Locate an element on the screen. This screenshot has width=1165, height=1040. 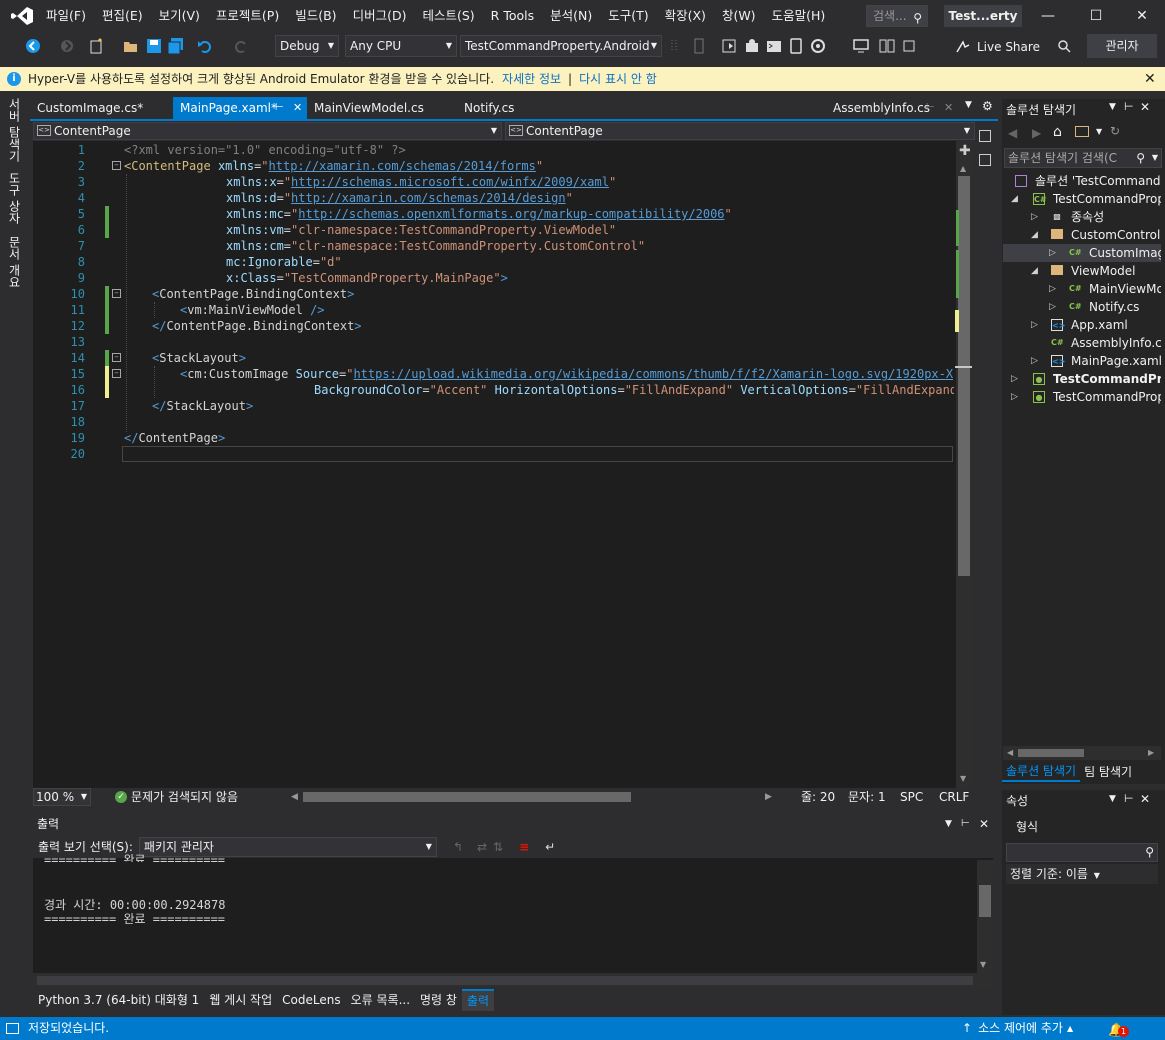
go-to-previous-icon: ↰ is located at coordinates (458, 847).